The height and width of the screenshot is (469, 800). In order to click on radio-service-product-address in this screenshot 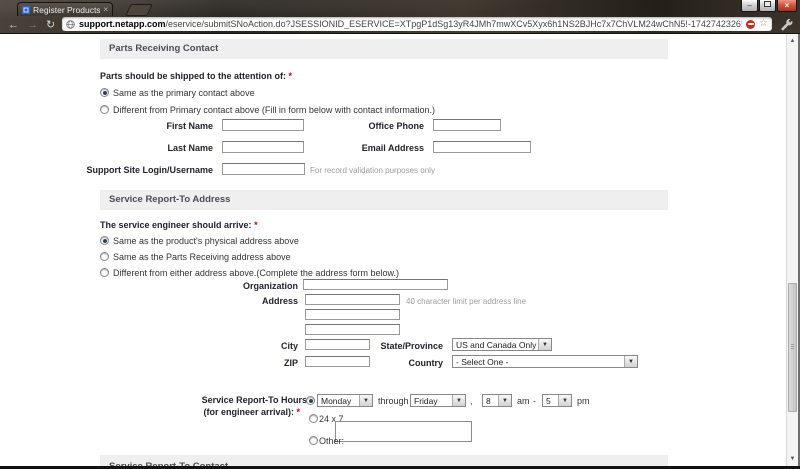, I will do `click(104, 240)`.